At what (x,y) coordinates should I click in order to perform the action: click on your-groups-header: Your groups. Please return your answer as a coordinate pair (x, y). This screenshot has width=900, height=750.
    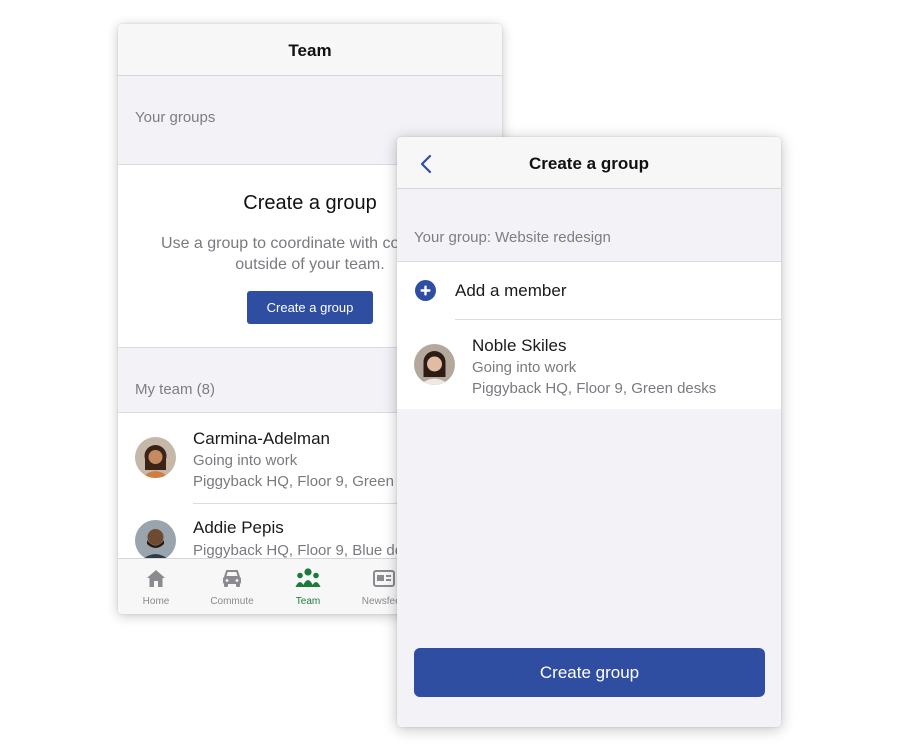
    Looking at the image, I should click on (310, 108).